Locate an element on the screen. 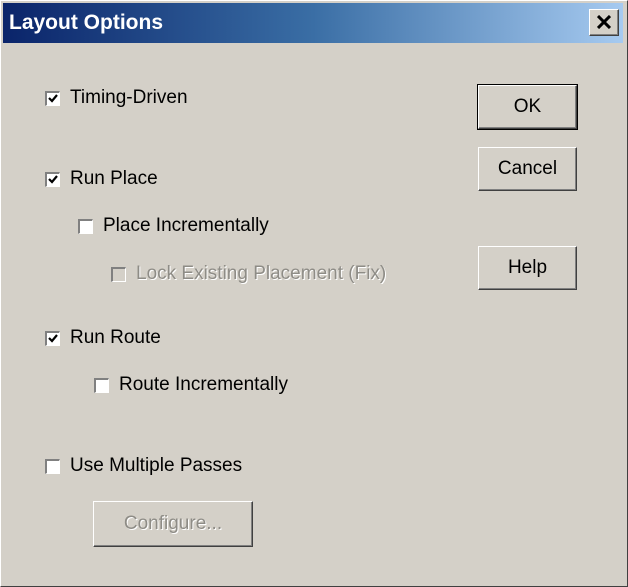 This screenshot has width=628, height=587. route-incrementally-label: Route Incrementally is located at coordinates (203, 384).